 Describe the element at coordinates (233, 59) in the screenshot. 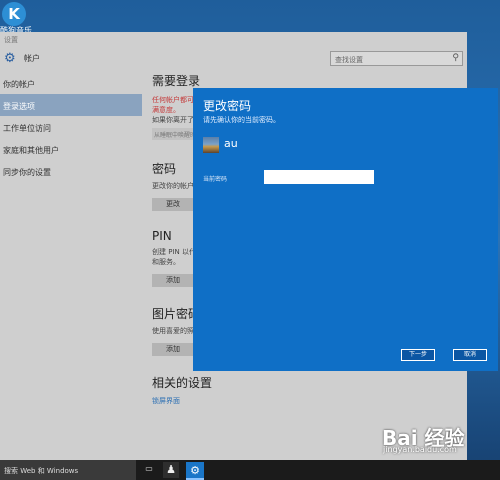

I see `settings-header: ⚙ 帐户 查找设置 ⚲` at that location.